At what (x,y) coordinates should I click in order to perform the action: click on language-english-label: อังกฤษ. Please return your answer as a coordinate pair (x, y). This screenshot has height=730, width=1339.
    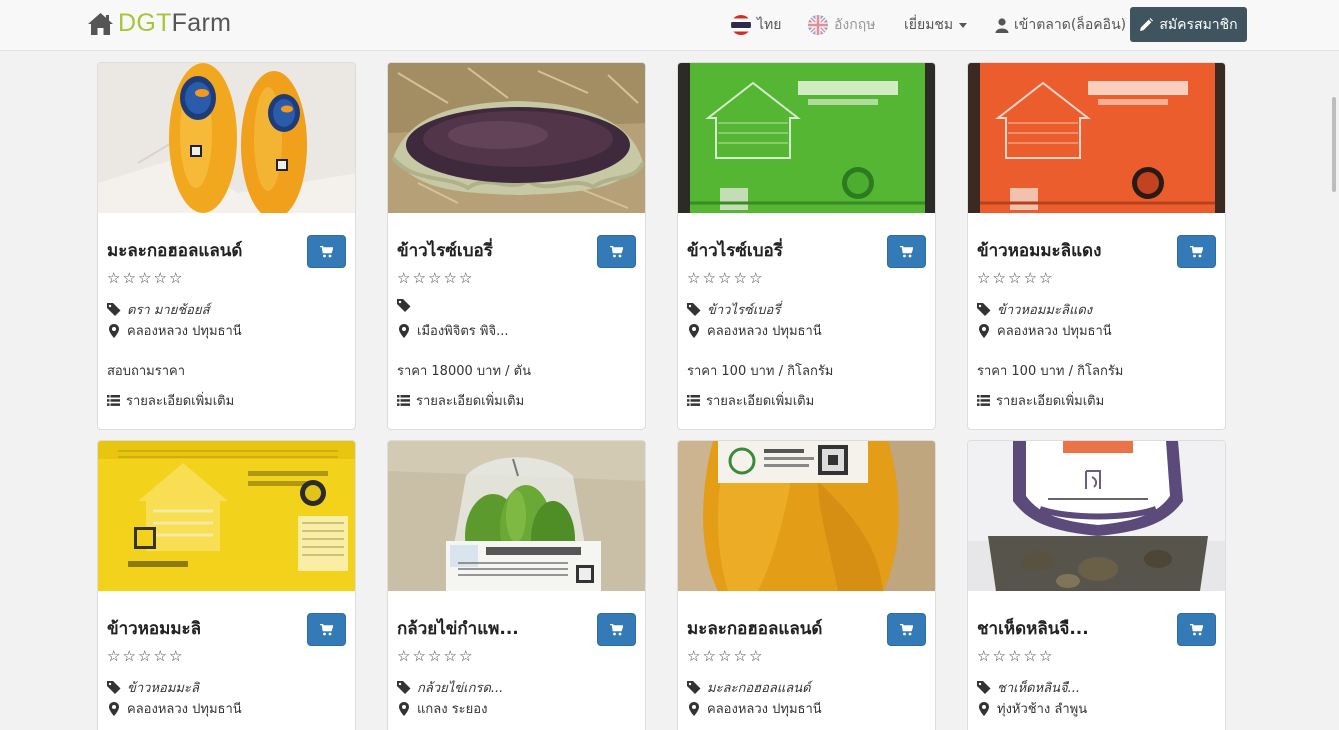
    Looking at the image, I should click on (855, 25).